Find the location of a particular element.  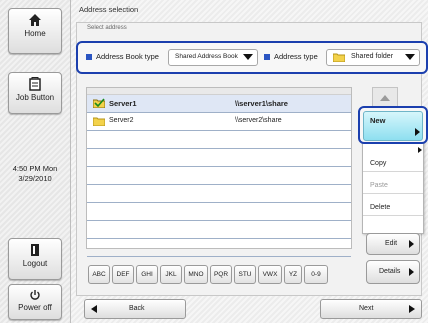

address-book-type-select: Shared Address Book is located at coordinates (213, 57).